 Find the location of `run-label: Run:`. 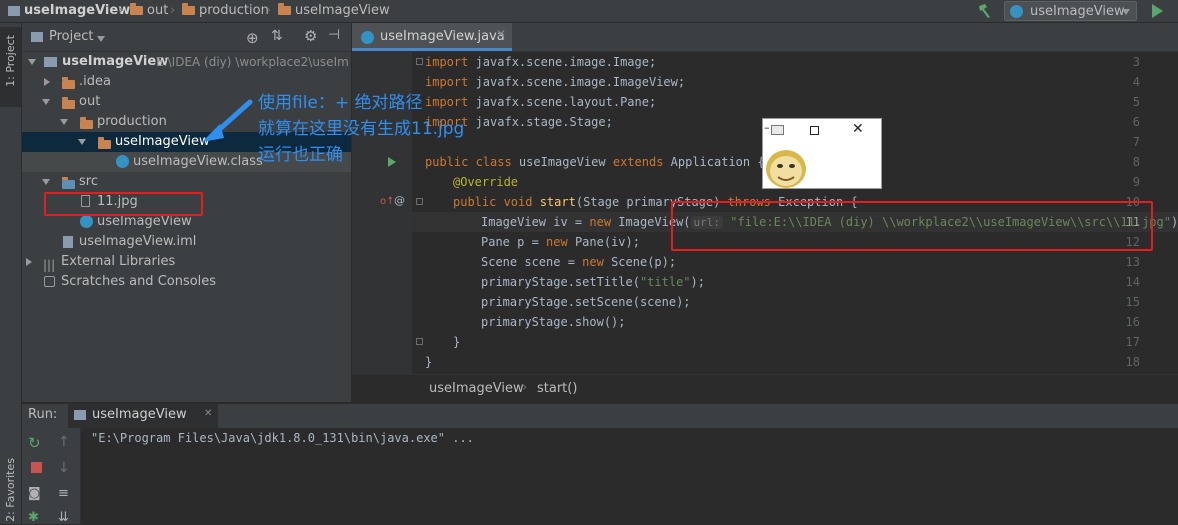

run-label: Run: is located at coordinates (43, 414).